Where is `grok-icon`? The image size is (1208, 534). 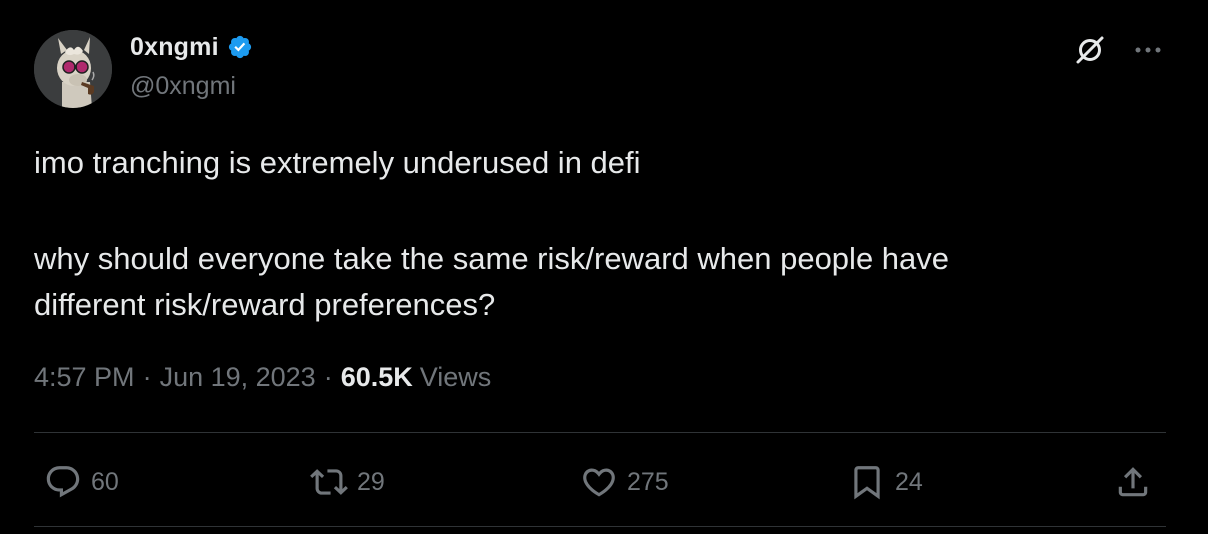
grok-icon is located at coordinates (1090, 50).